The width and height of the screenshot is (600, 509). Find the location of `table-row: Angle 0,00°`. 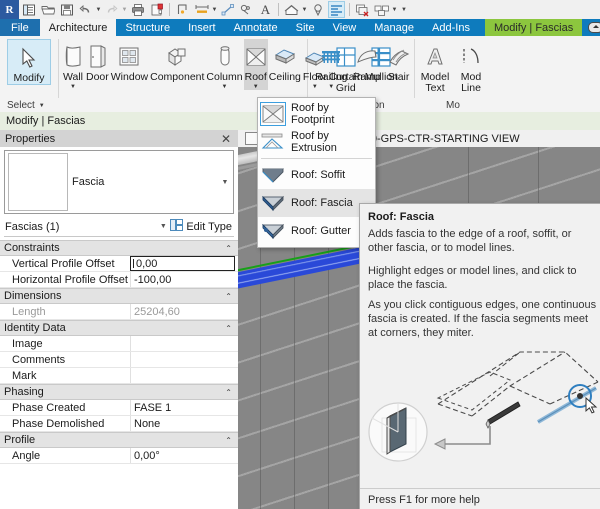

table-row: Angle 0,00° is located at coordinates (119, 456).